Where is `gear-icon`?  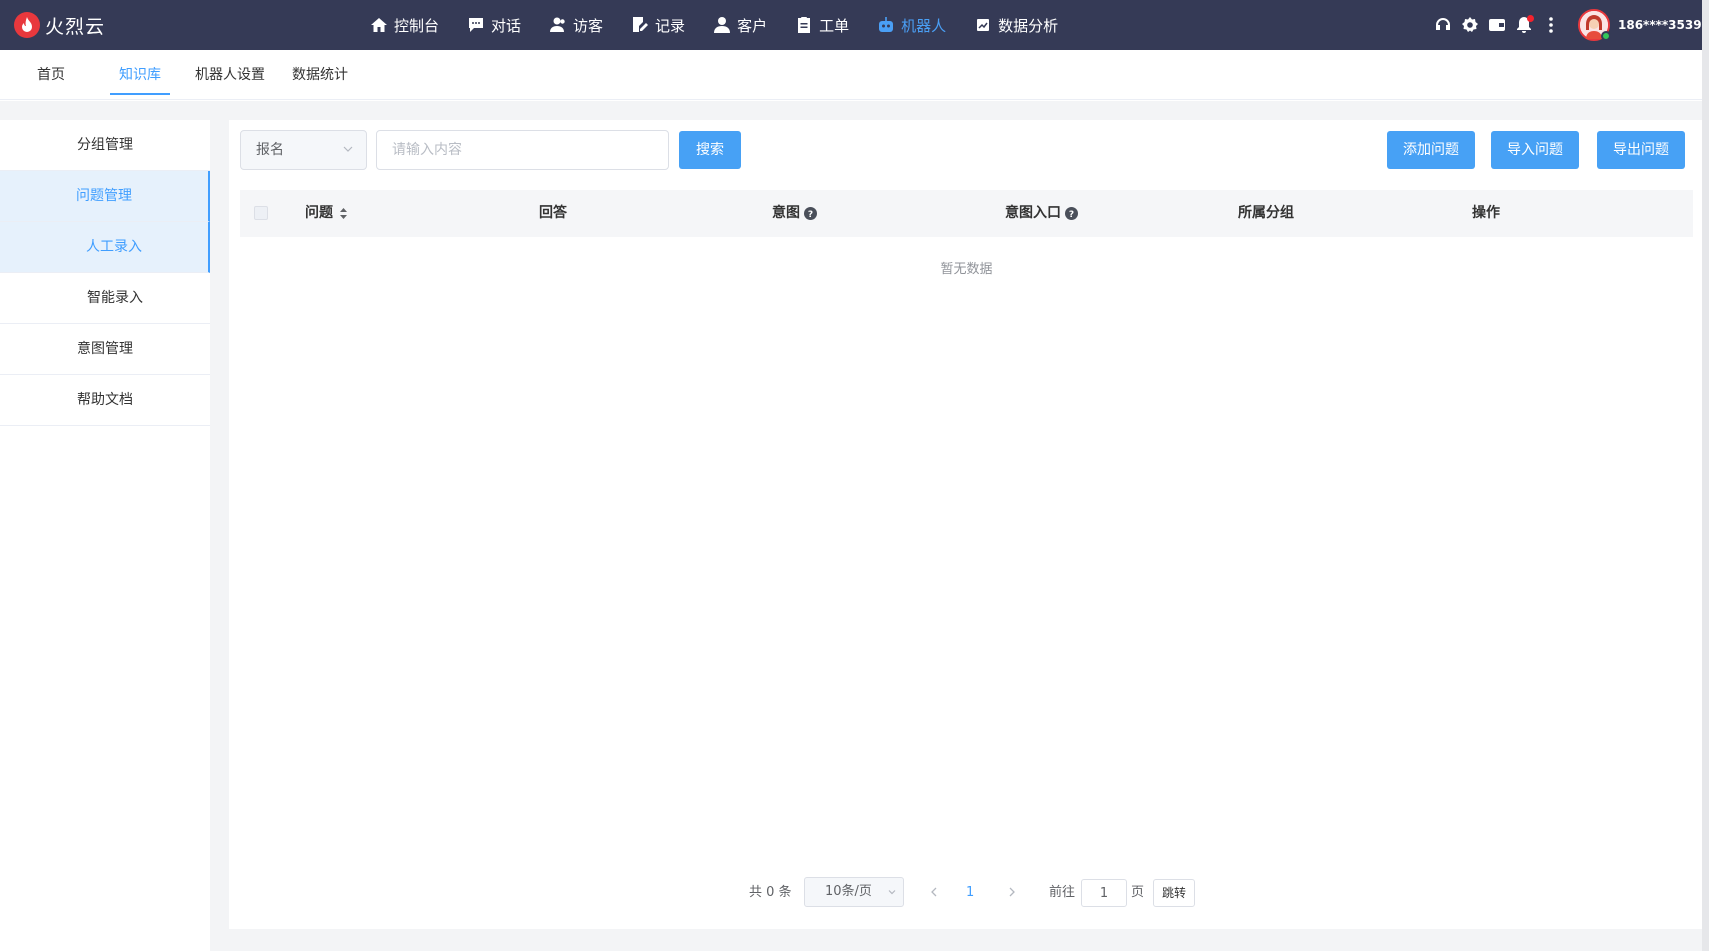 gear-icon is located at coordinates (1470, 24).